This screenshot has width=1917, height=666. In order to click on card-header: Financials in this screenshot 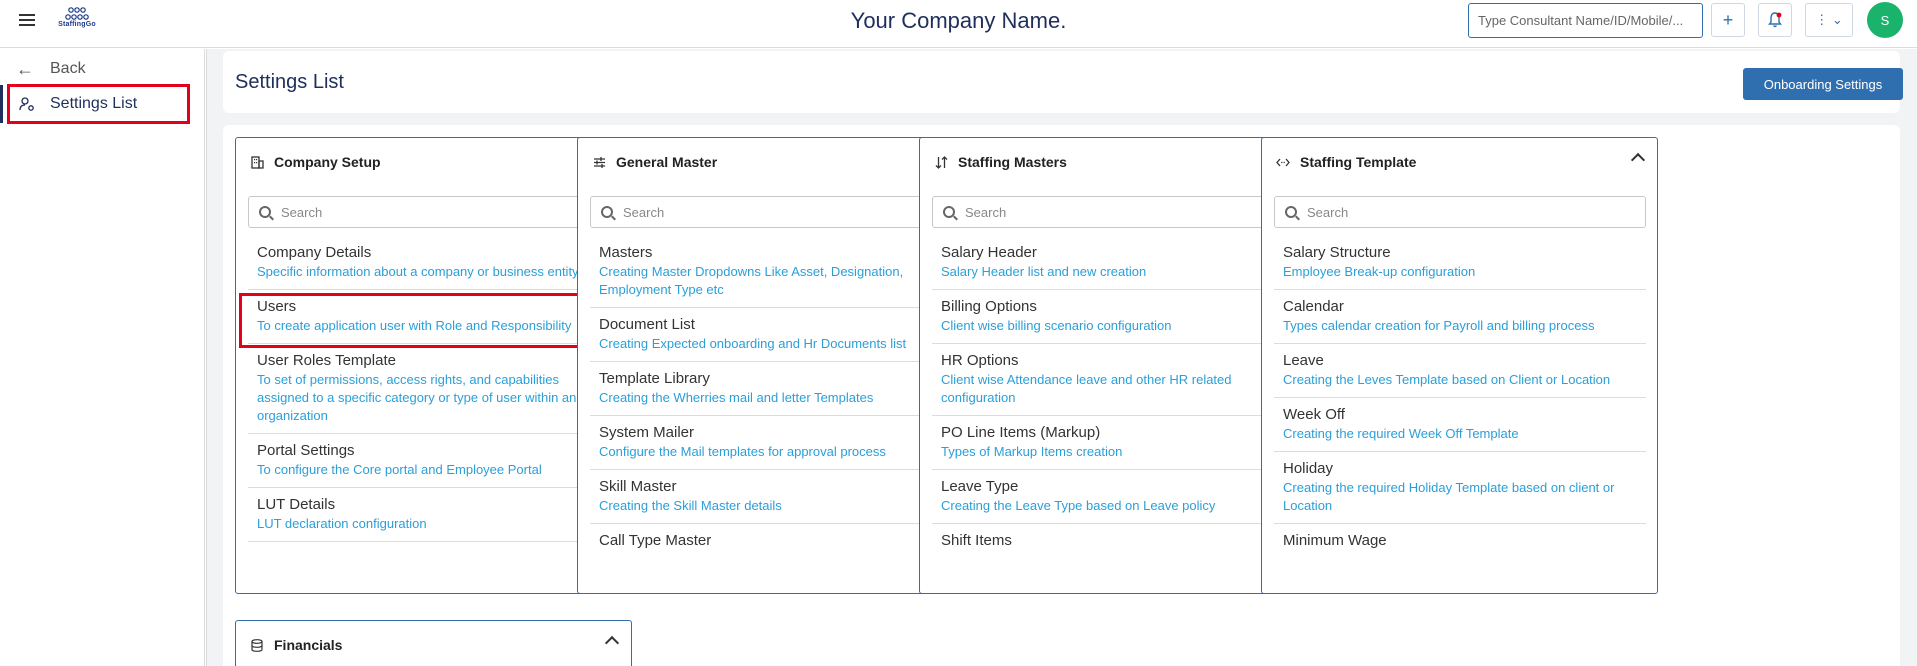, I will do `click(433, 643)`.